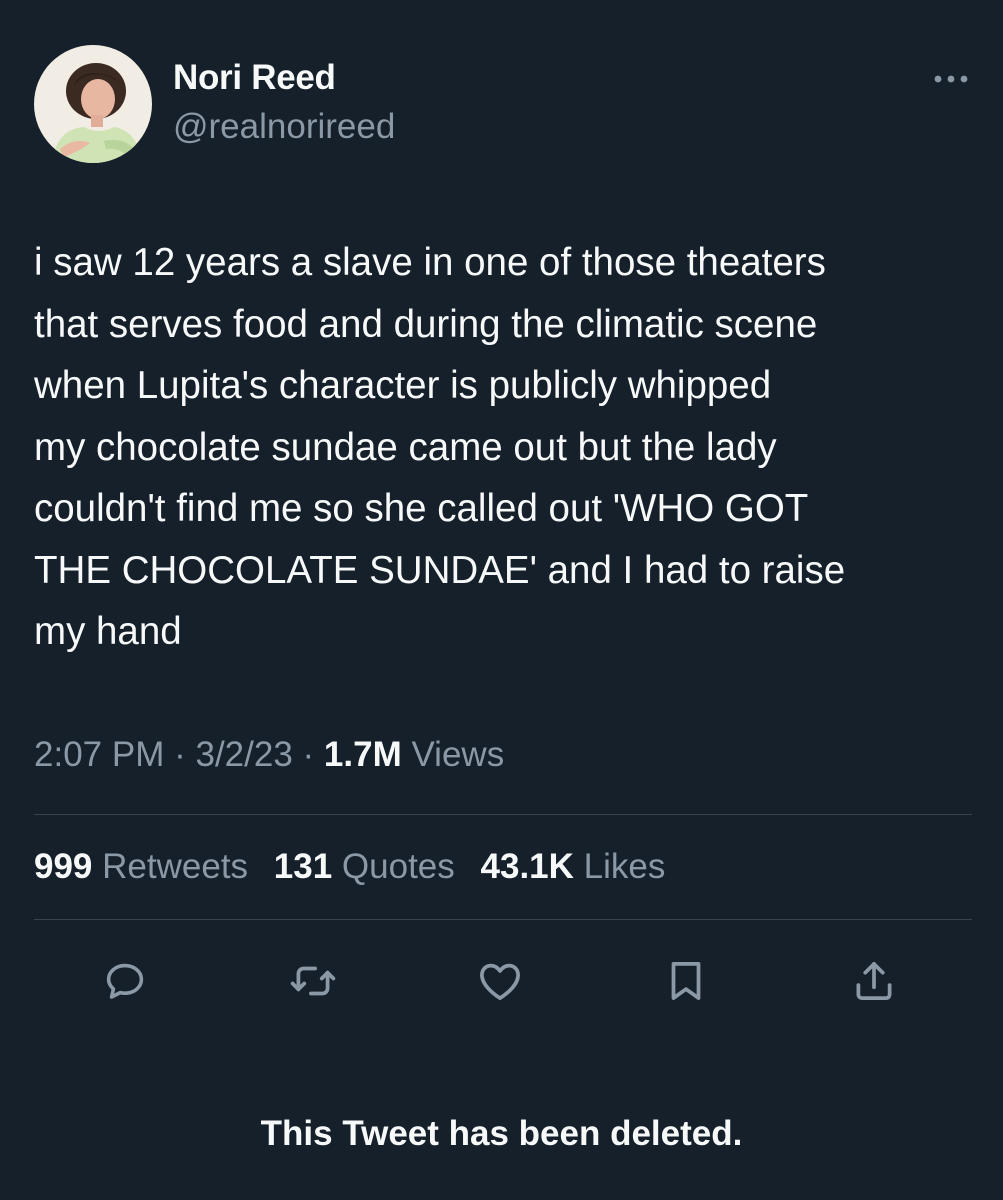 This screenshot has height=1200, width=1003. What do you see at coordinates (243, 754) in the screenshot?
I see `tweet-date: 3/2/23` at bounding box center [243, 754].